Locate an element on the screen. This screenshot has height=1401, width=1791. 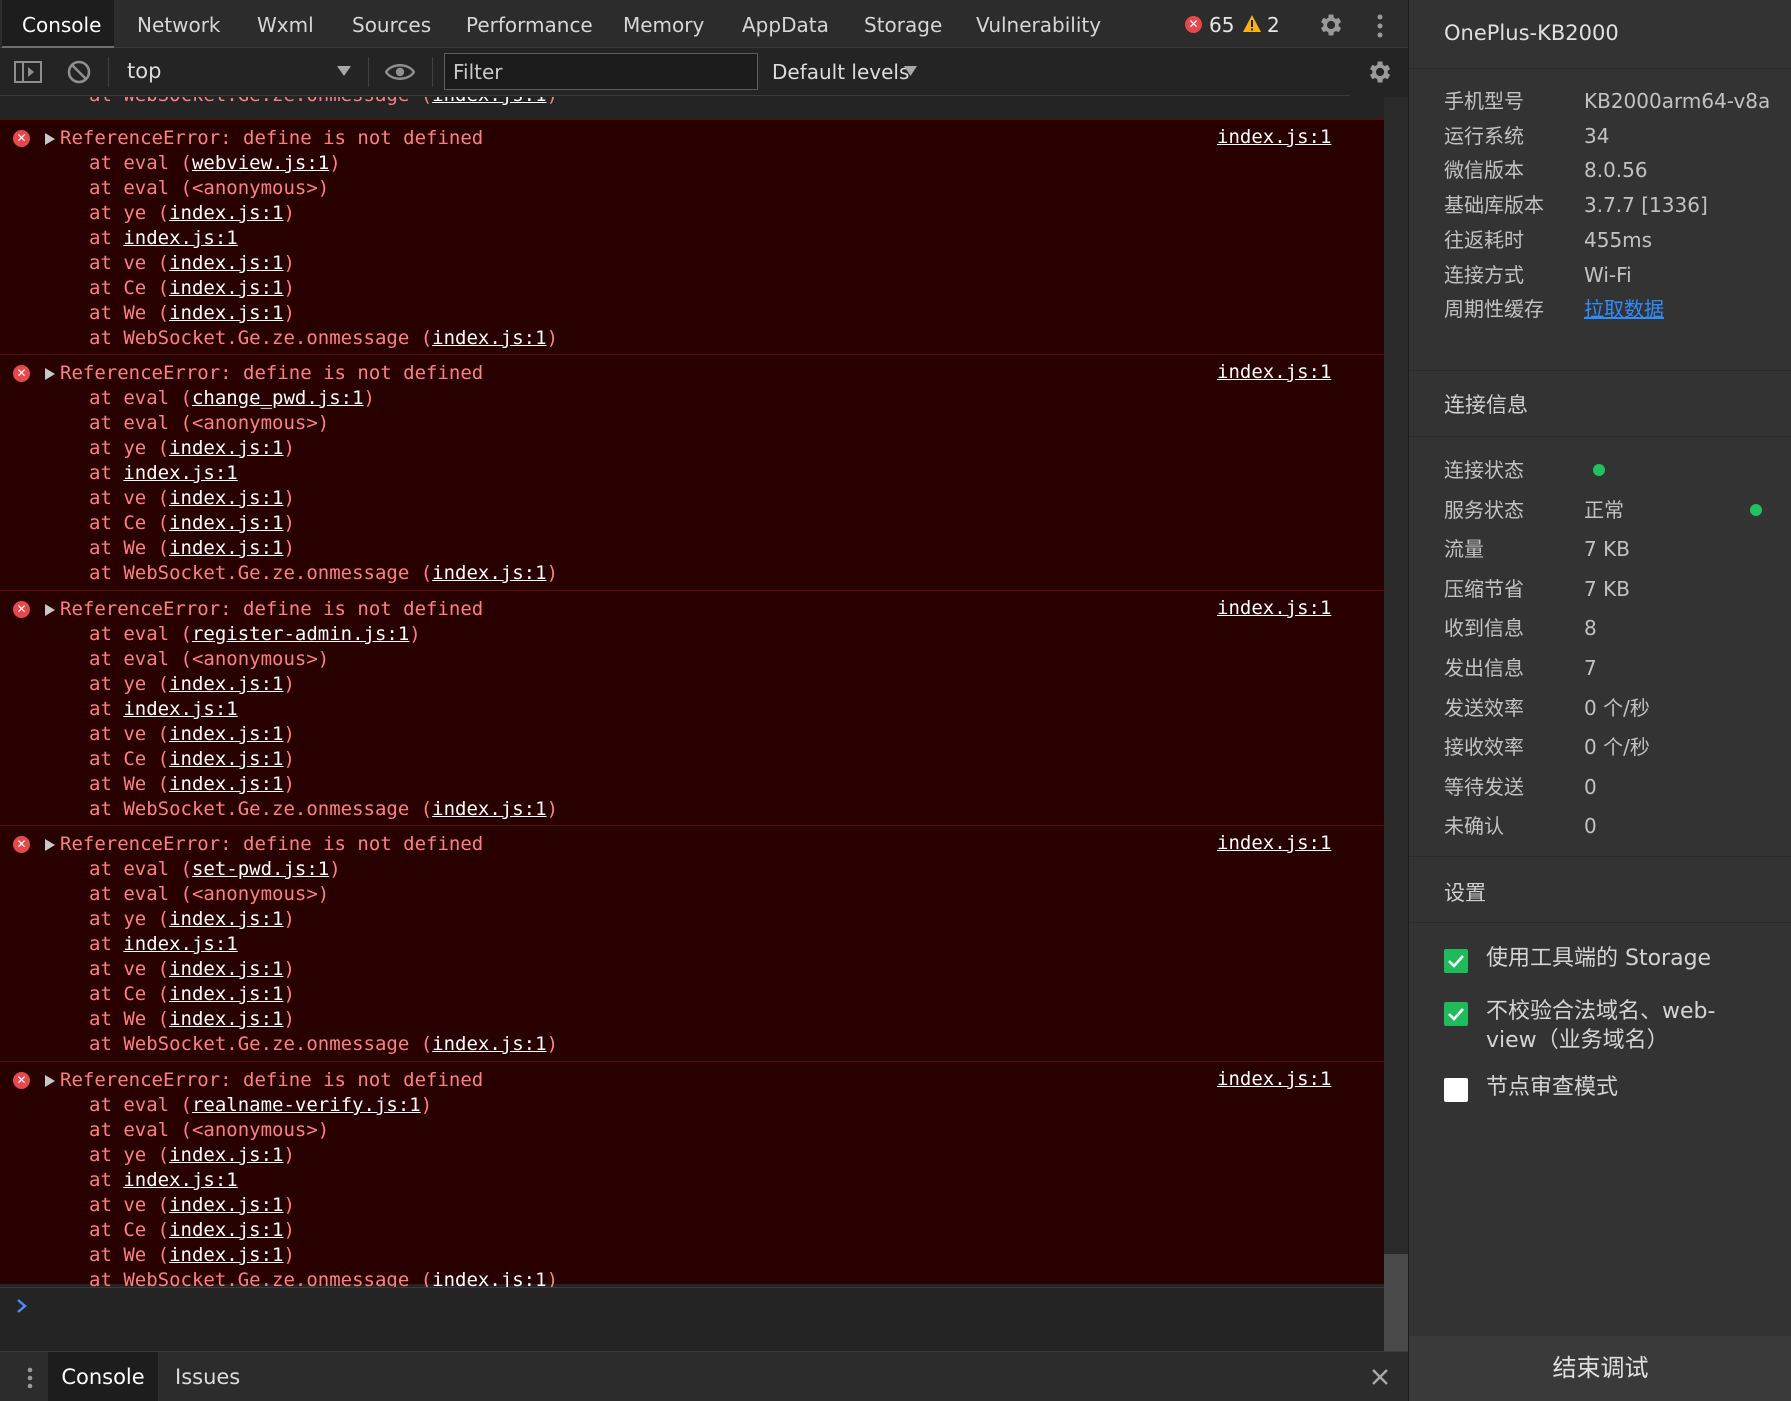
stack-frame: at eval (change_pwd.js:1) is located at coordinates (232, 398).